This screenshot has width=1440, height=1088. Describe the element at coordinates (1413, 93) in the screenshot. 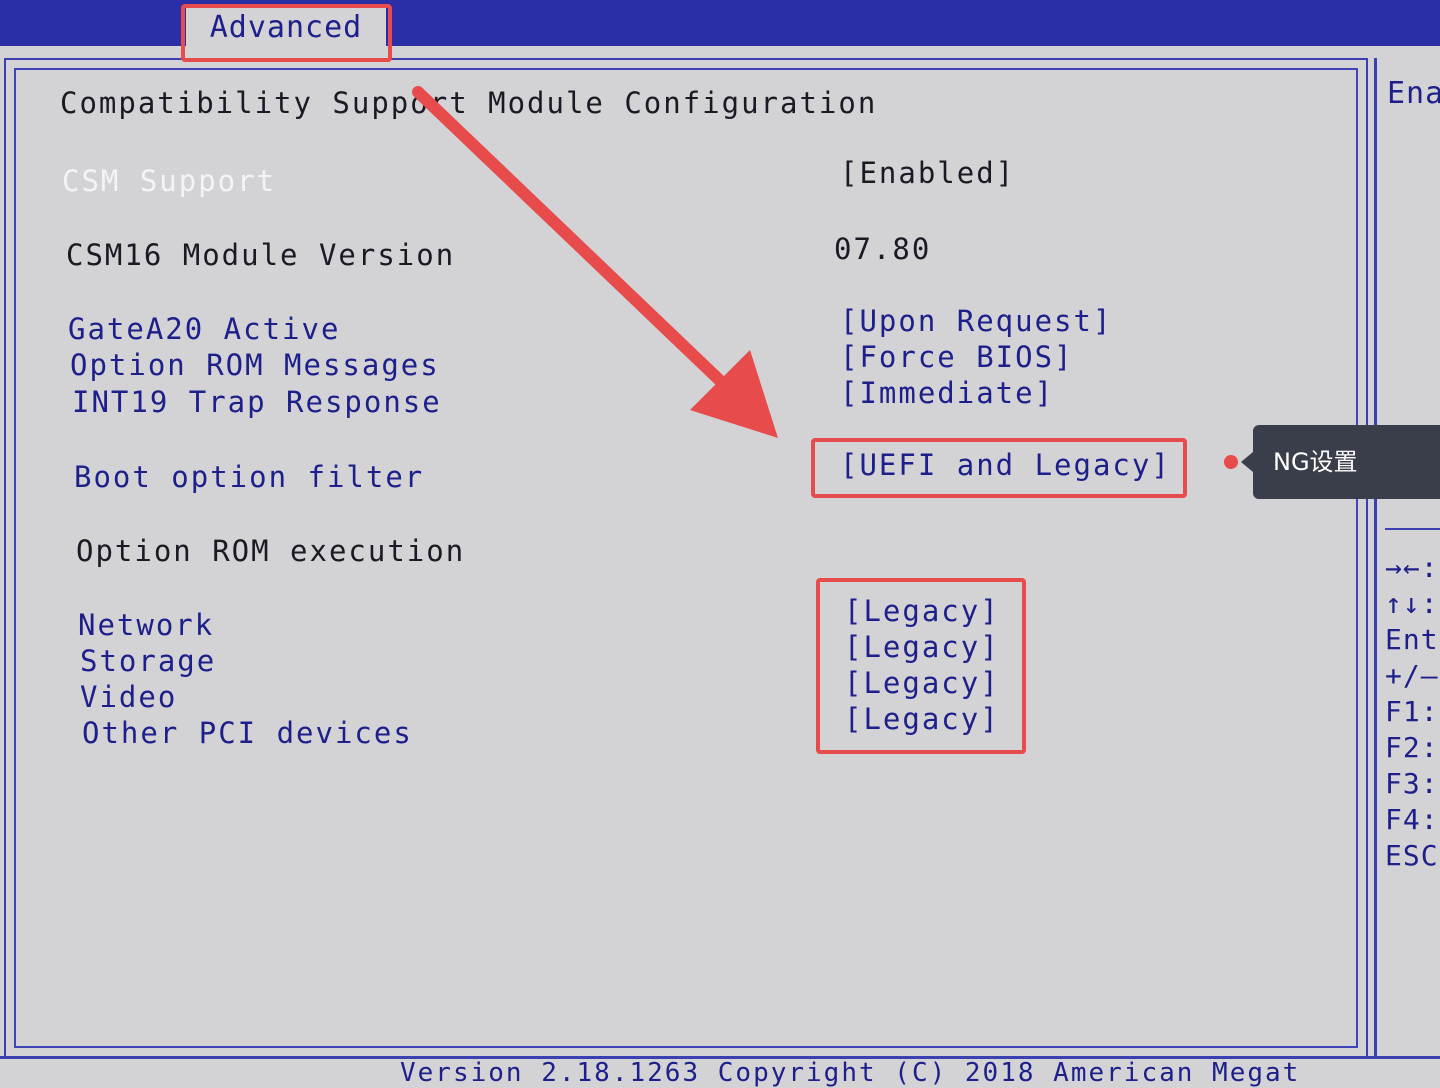

I see `help-text: Ena` at that location.